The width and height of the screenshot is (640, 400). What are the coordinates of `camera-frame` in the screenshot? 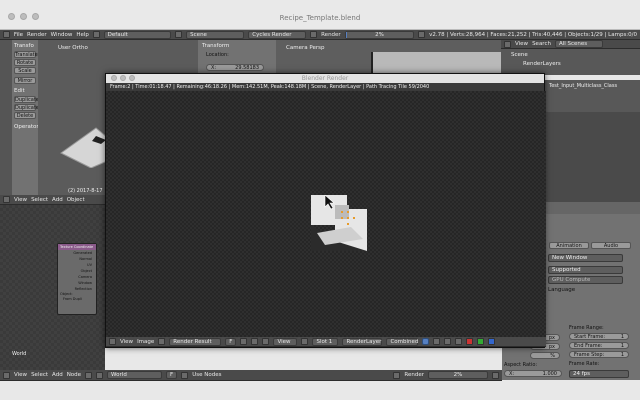 It's located at (436, 63).